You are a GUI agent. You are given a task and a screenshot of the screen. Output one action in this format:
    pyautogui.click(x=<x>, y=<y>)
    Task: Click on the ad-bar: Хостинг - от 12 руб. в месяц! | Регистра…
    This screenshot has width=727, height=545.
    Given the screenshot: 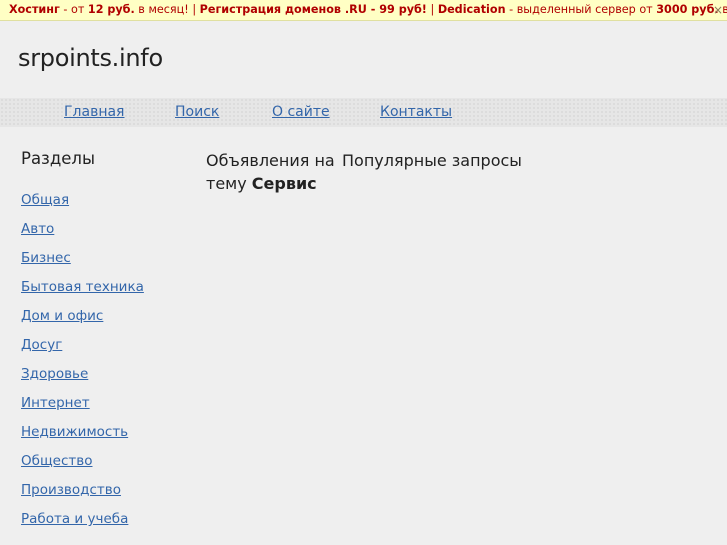 What is the action you would take?
    pyautogui.click(x=363, y=10)
    